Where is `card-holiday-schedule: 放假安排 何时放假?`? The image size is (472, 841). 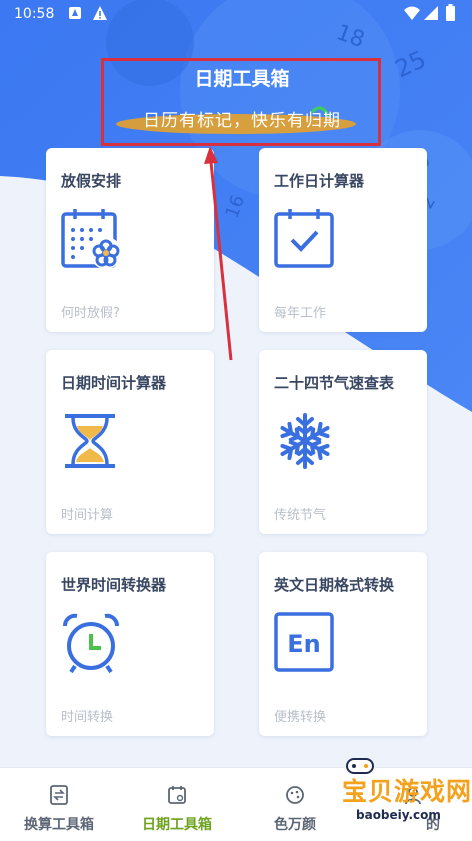 card-holiday-schedule: 放假安排 何时放假? is located at coordinates (130, 240).